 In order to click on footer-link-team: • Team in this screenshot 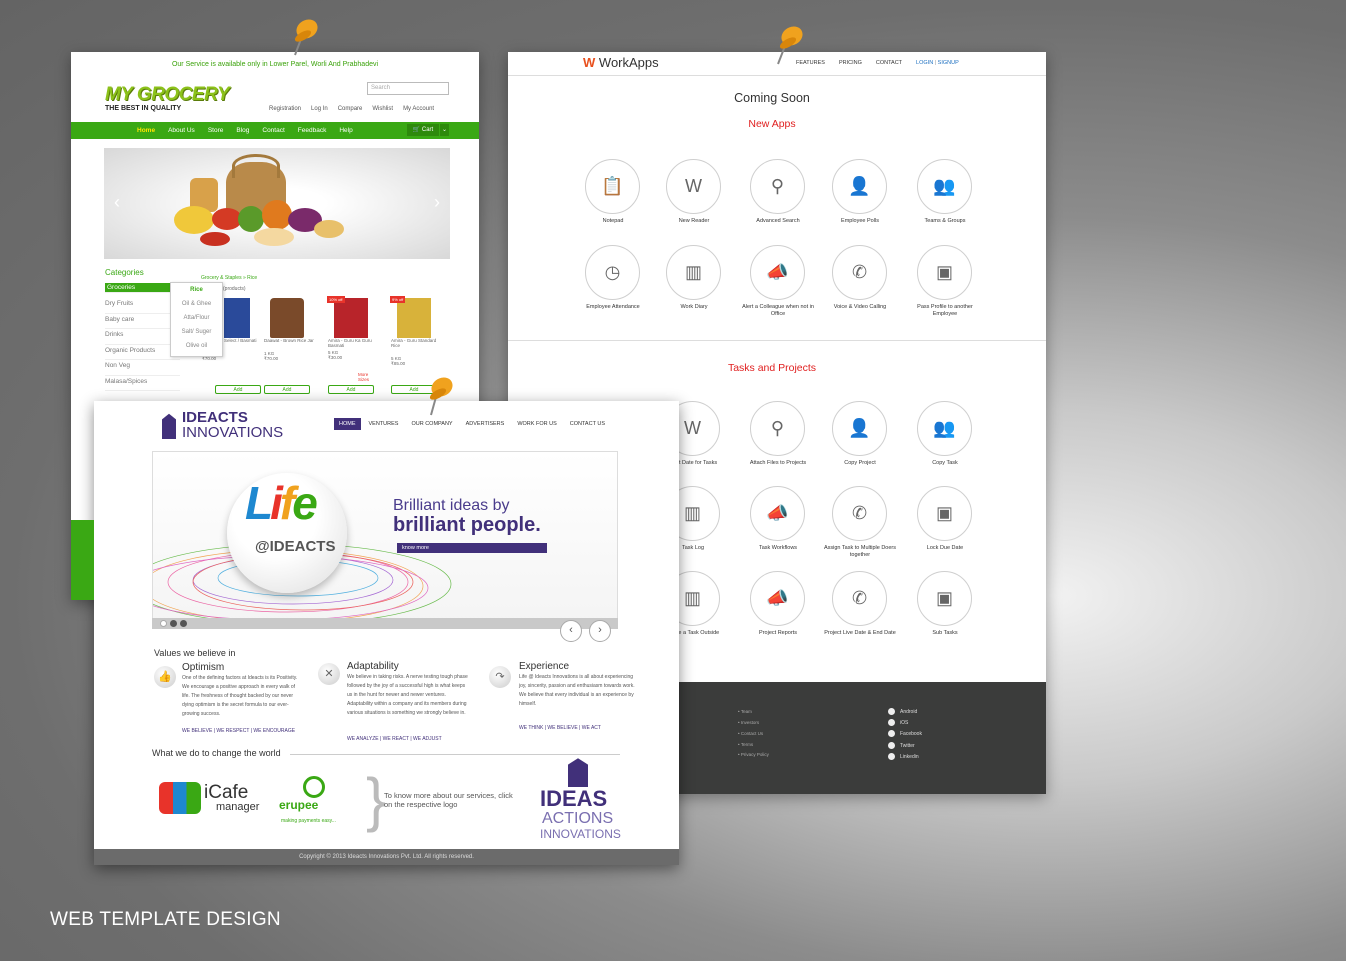, I will do `click(745, 711)`.